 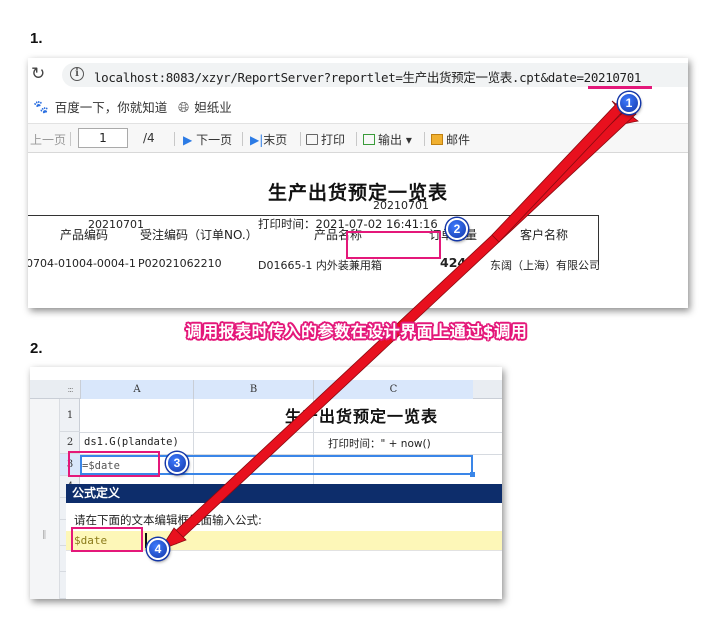 I want to click on export-icon, so click(x=369, y=139).